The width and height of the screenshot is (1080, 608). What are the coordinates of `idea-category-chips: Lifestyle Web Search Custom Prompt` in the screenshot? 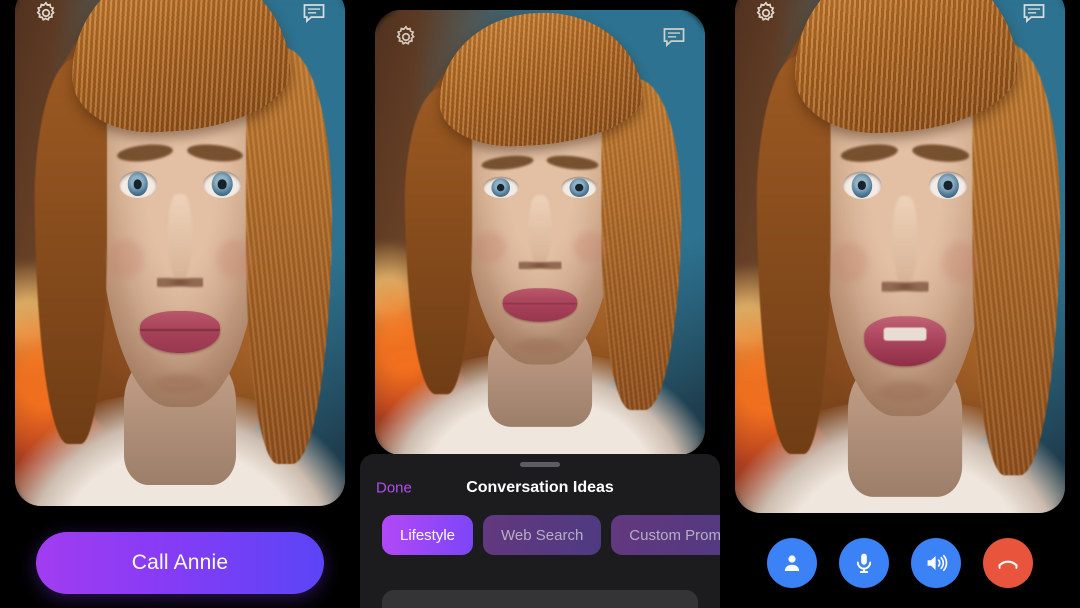 It's located at (540, 532).